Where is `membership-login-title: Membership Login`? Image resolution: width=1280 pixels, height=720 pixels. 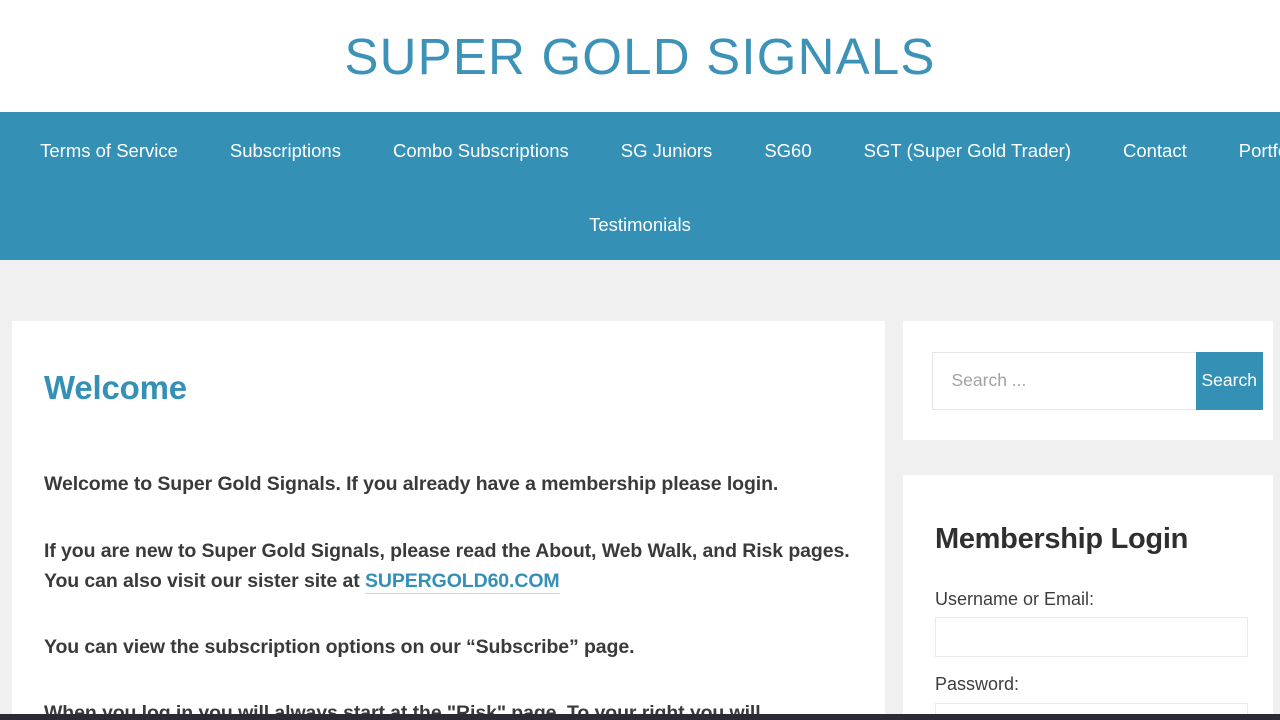
membership-login-title: Membership Login is located at coordinates (1061, 539).